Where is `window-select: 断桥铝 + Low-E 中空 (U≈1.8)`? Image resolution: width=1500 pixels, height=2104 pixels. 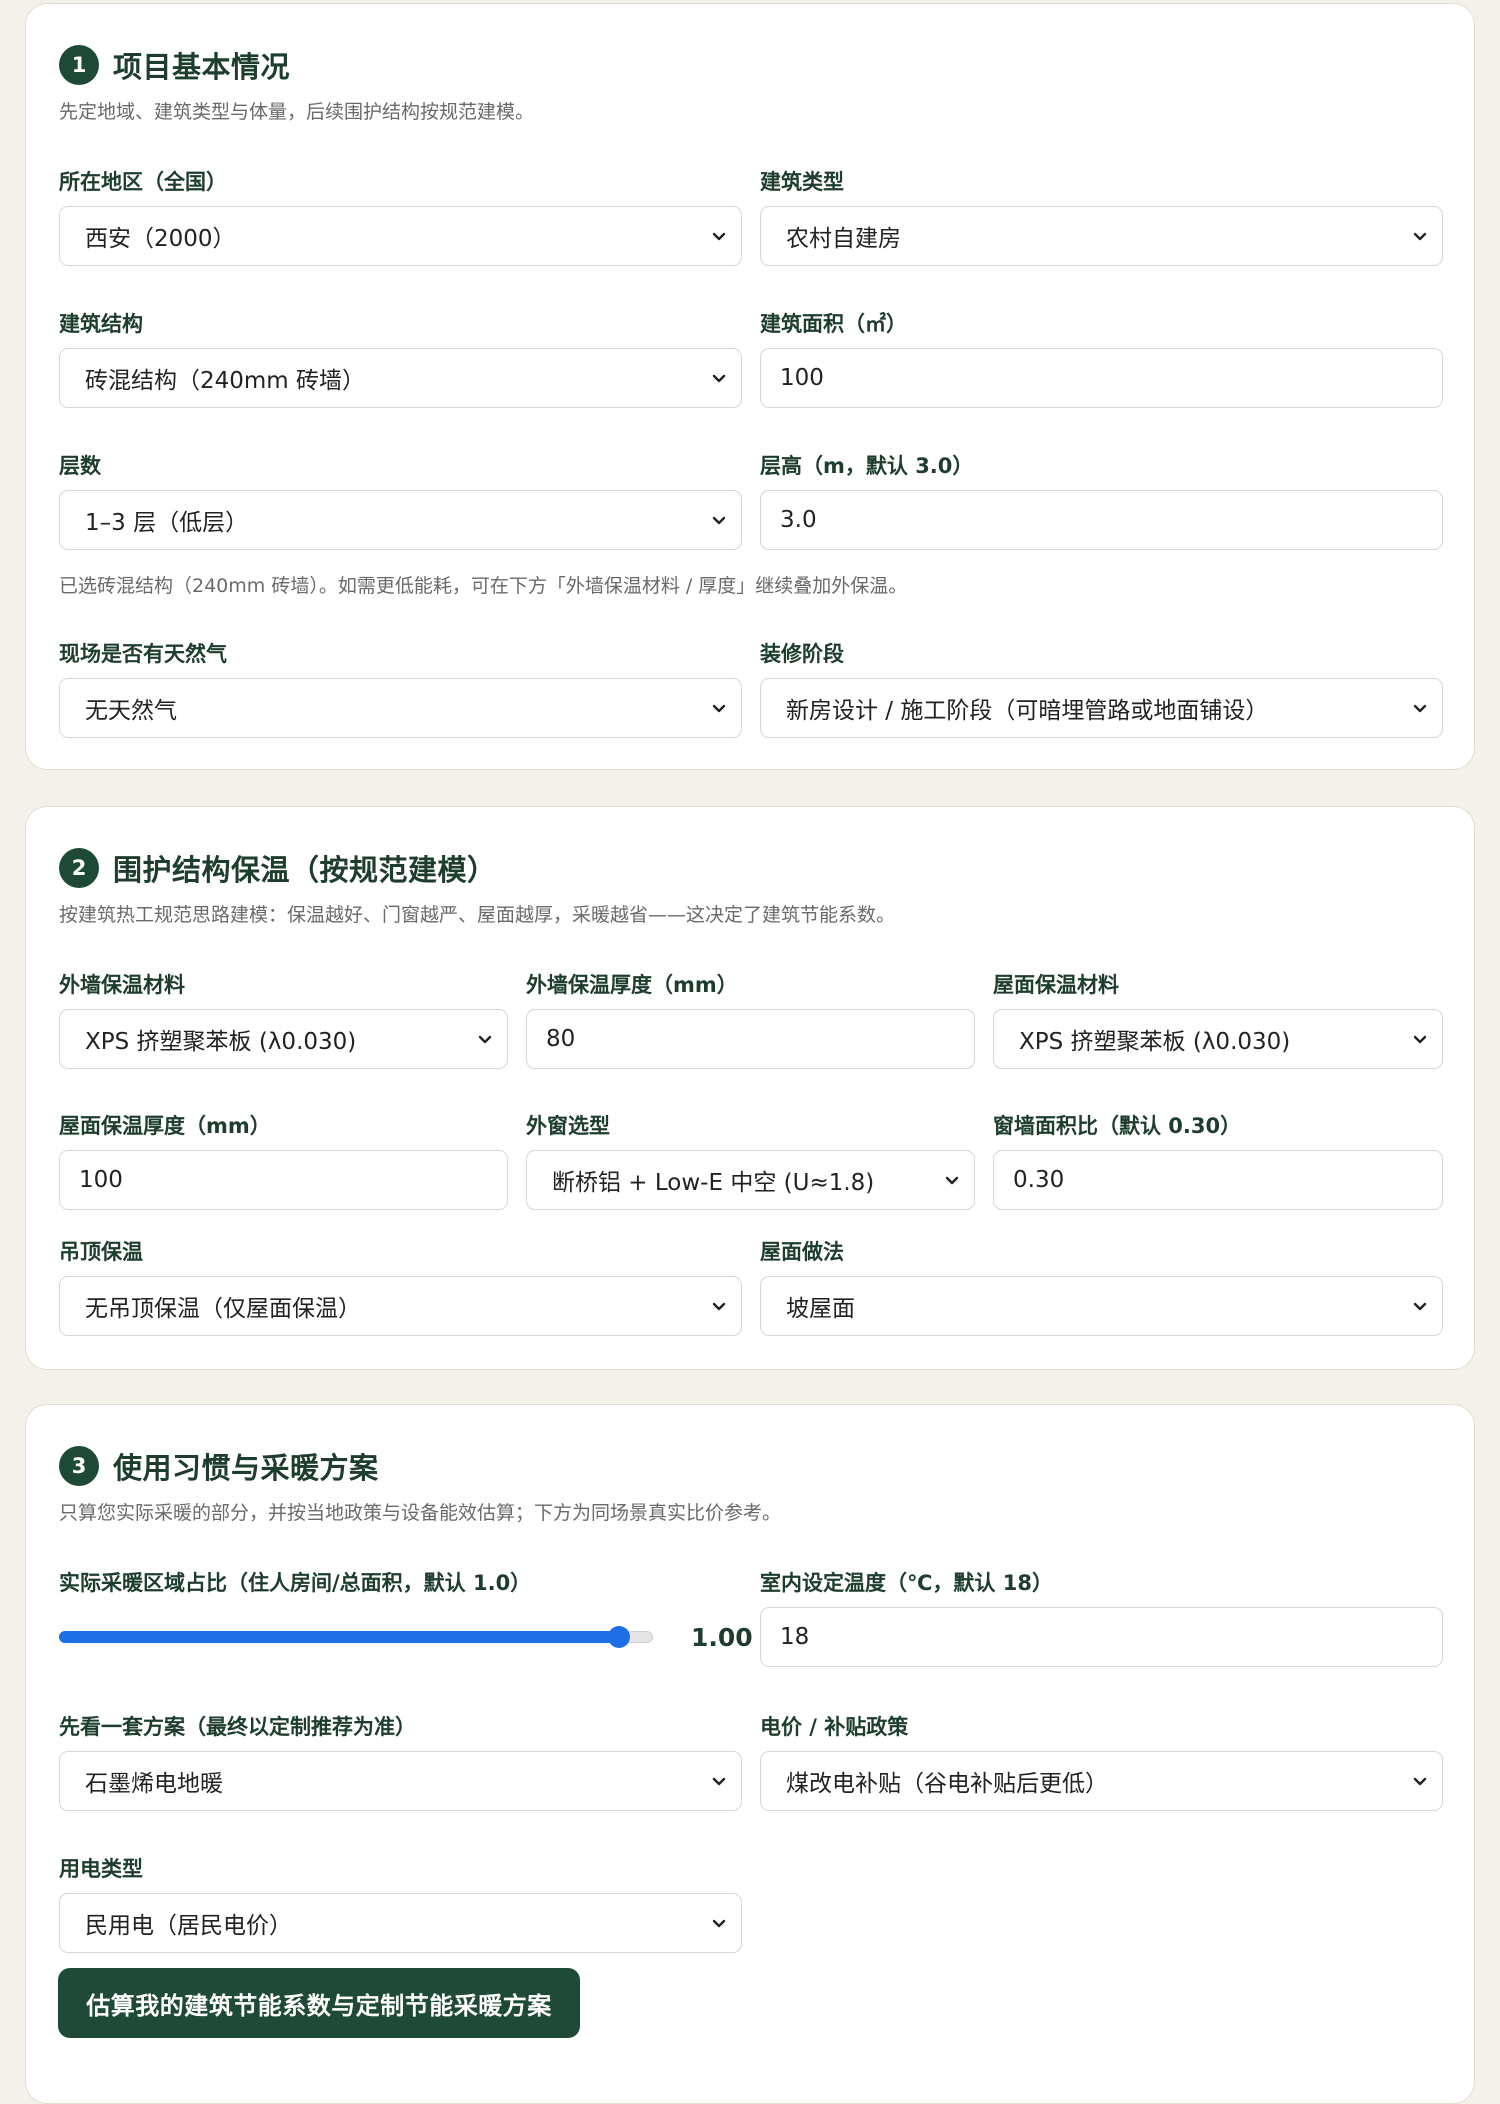 window-select: 断桥铝 + Low-E 中空 (U≈1.8) is located at coordinates (750, 1180).